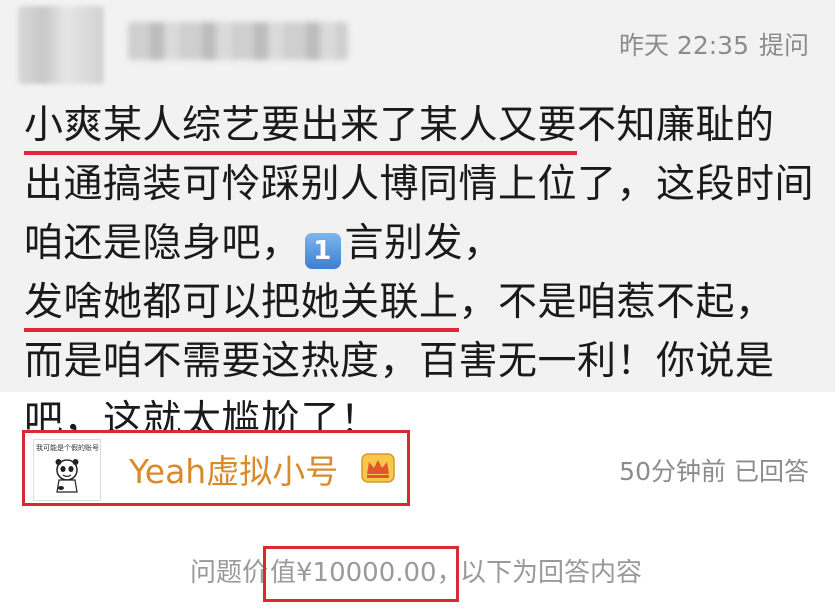  I want to click on value-suffix: 以下为回答内容, so click(551, 573).